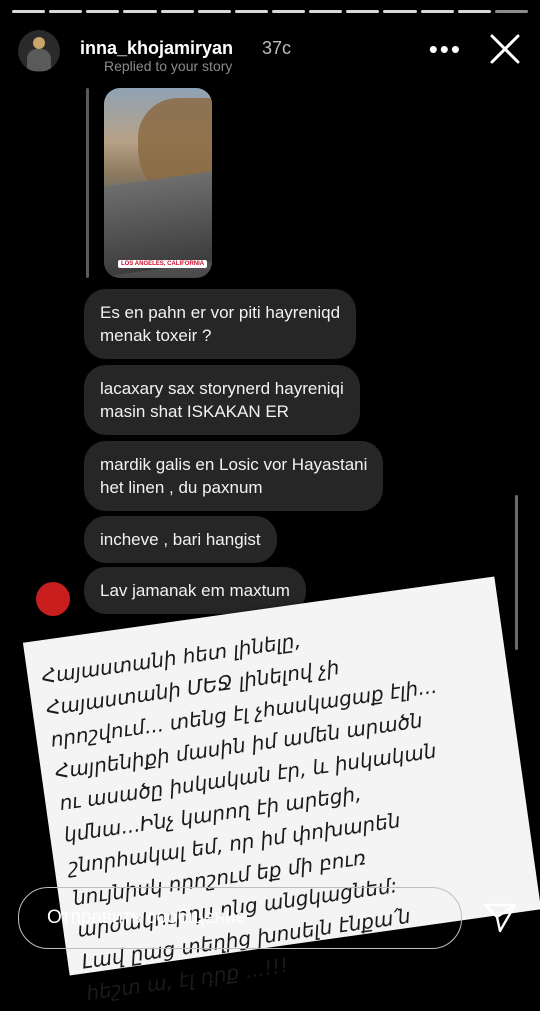  I want to click on close-icon, so click(505, 49).